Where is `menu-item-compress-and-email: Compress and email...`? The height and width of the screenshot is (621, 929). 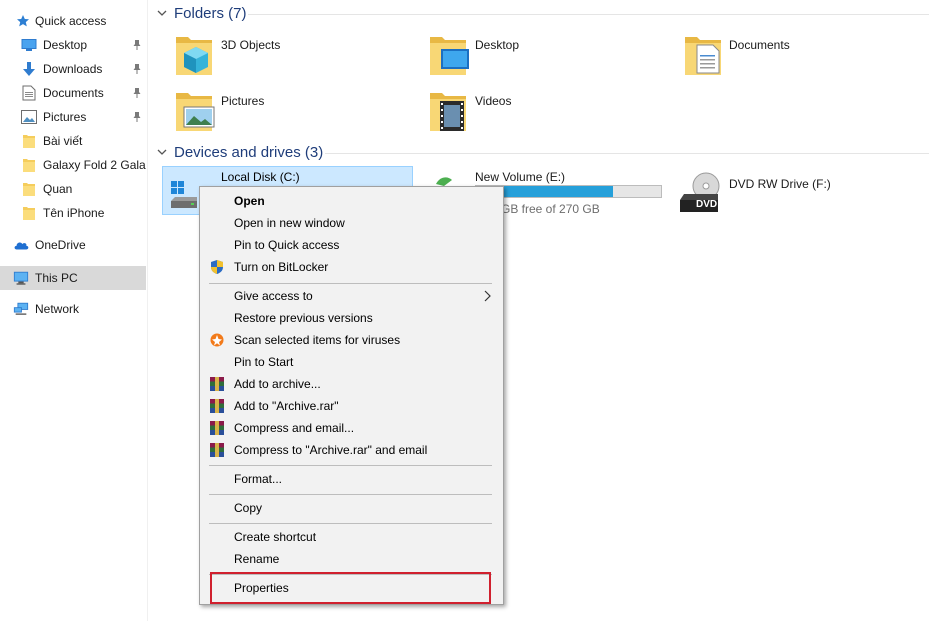 menu-item-compress-and-email: Compress and email... is located at coordinates (351, 428).